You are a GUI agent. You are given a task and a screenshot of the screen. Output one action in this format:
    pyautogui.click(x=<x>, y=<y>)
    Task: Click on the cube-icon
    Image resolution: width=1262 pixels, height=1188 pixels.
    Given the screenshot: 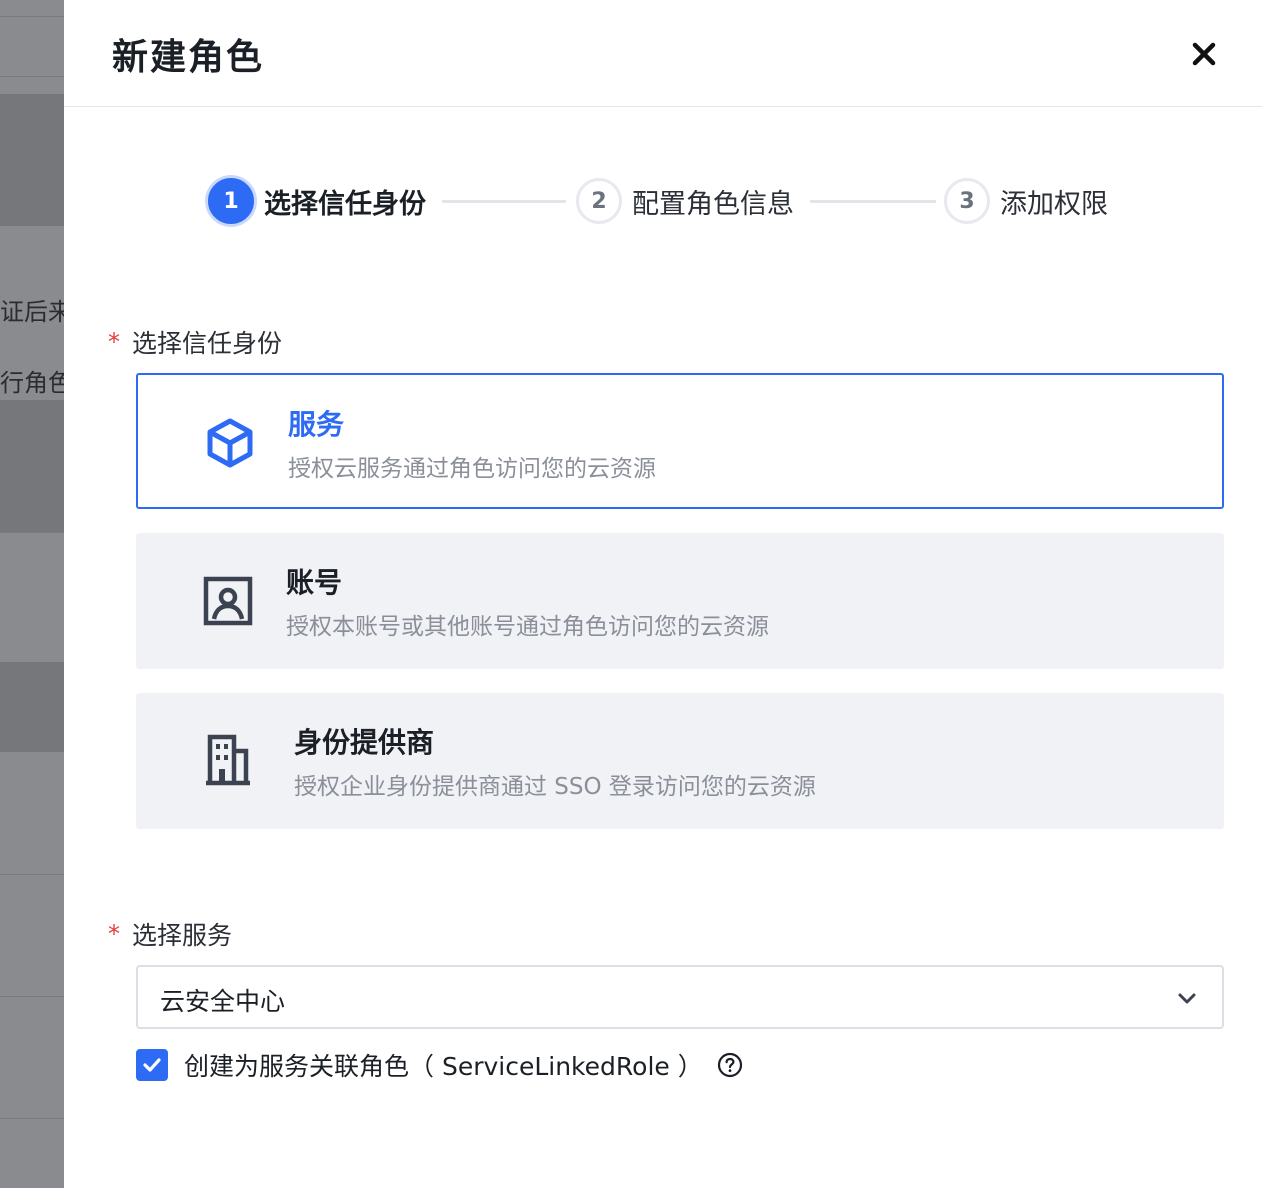 What is the action you would take?
    pyautogui.click(x=230, y=443)
    